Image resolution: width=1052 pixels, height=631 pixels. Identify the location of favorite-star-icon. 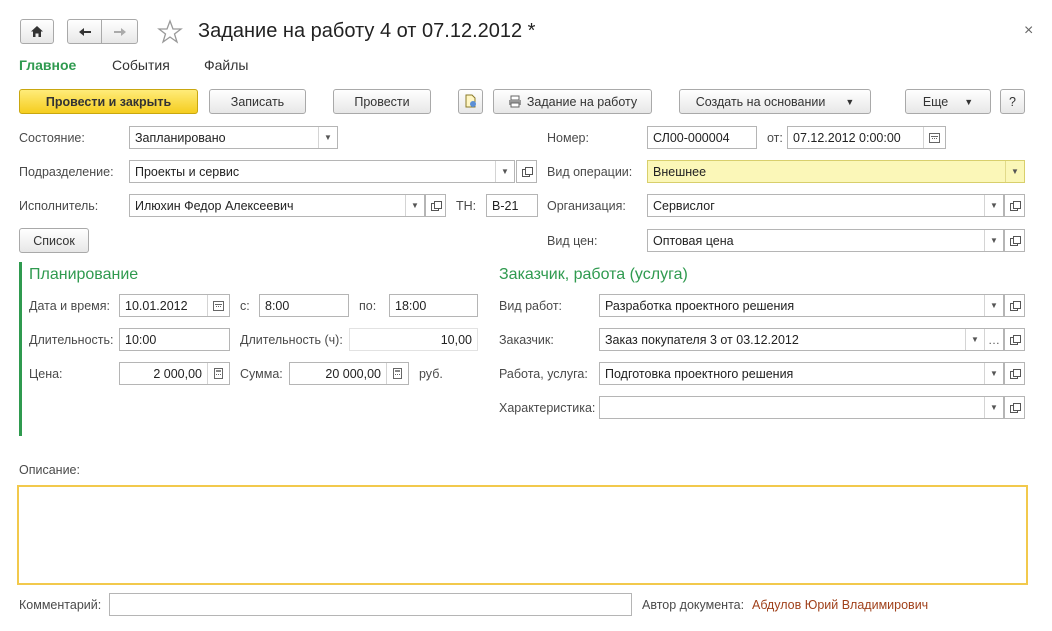
(170, 32).